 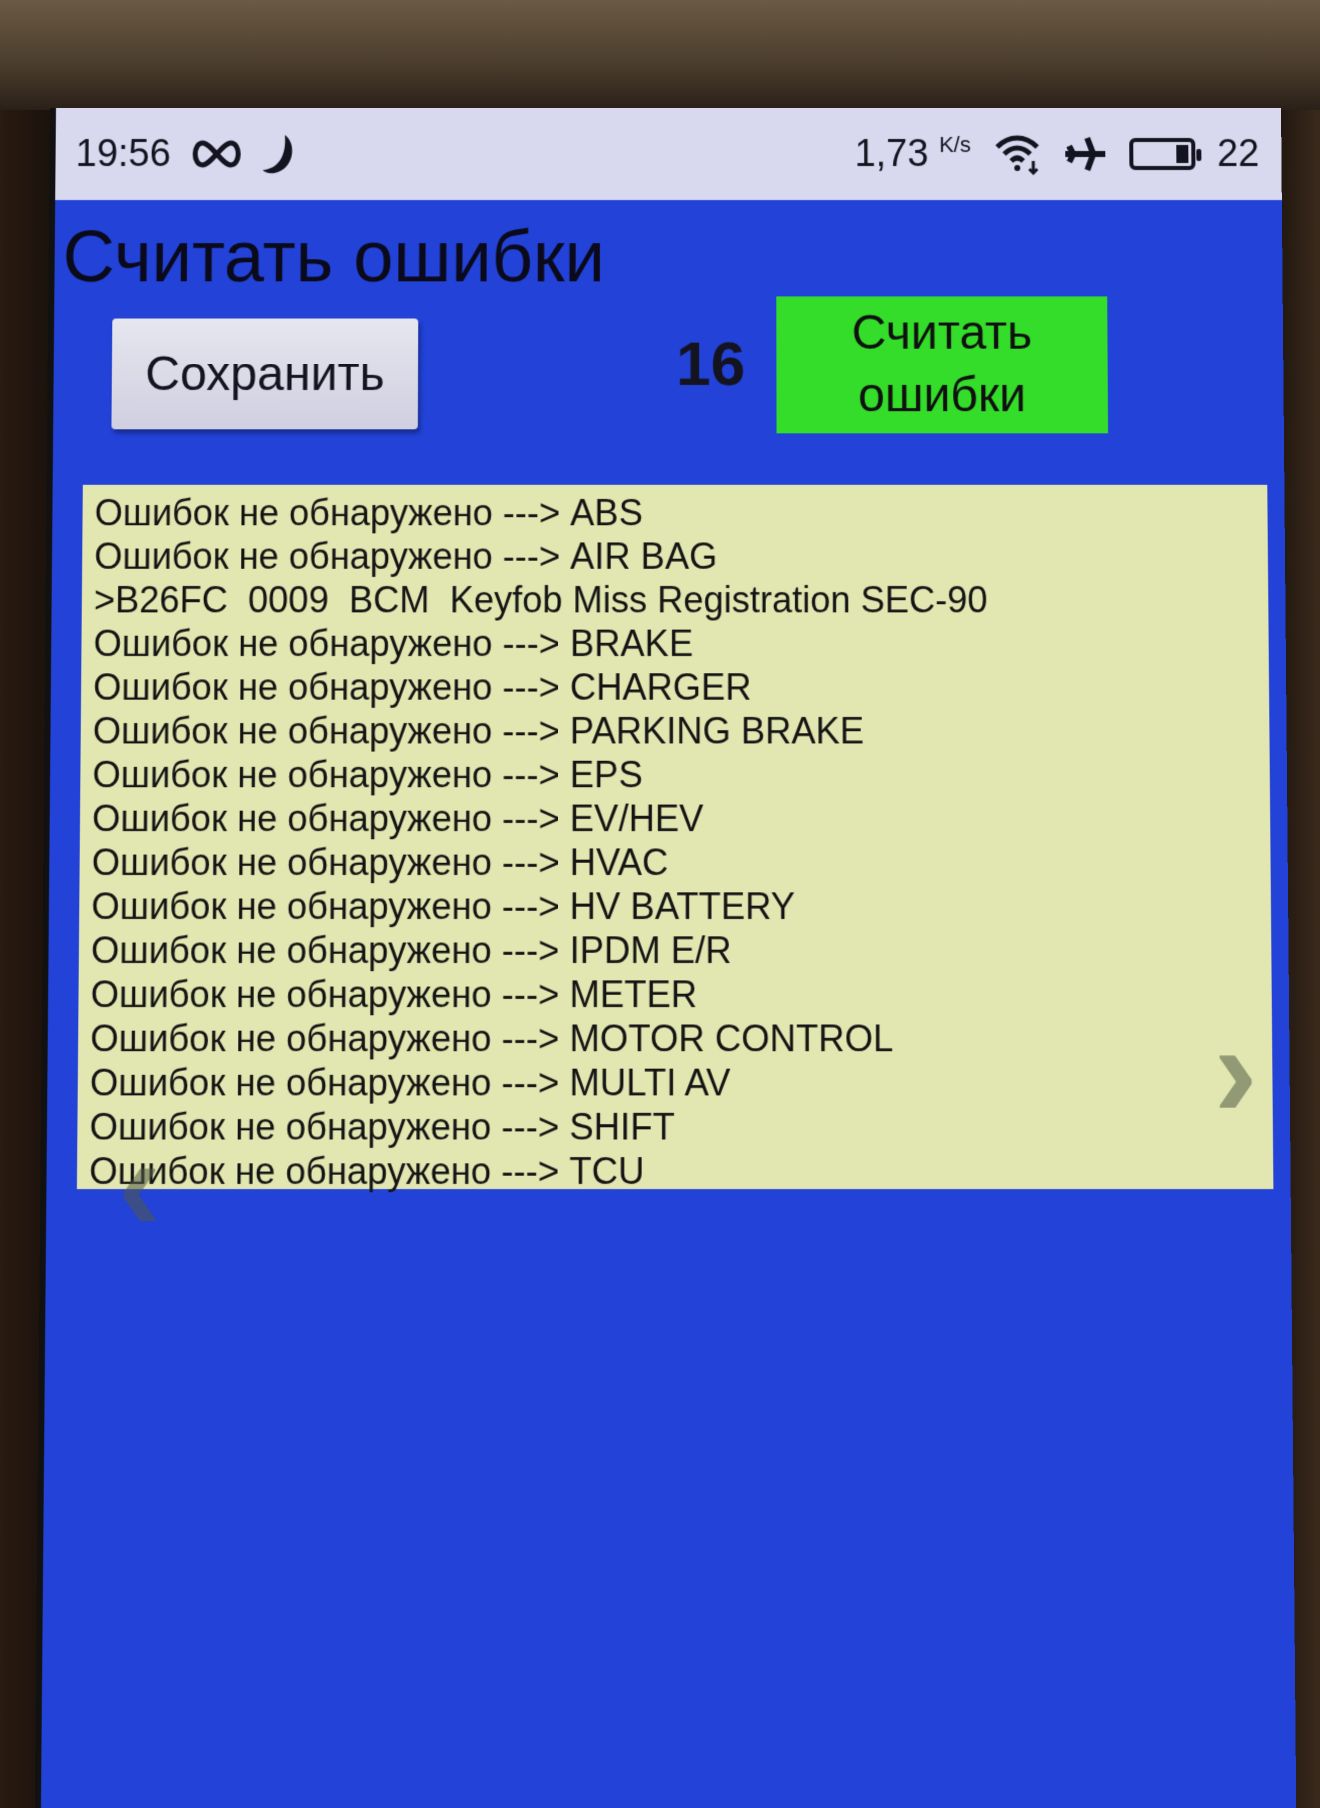 I want to click on airplane-icon, so click(x=1085, y=154).